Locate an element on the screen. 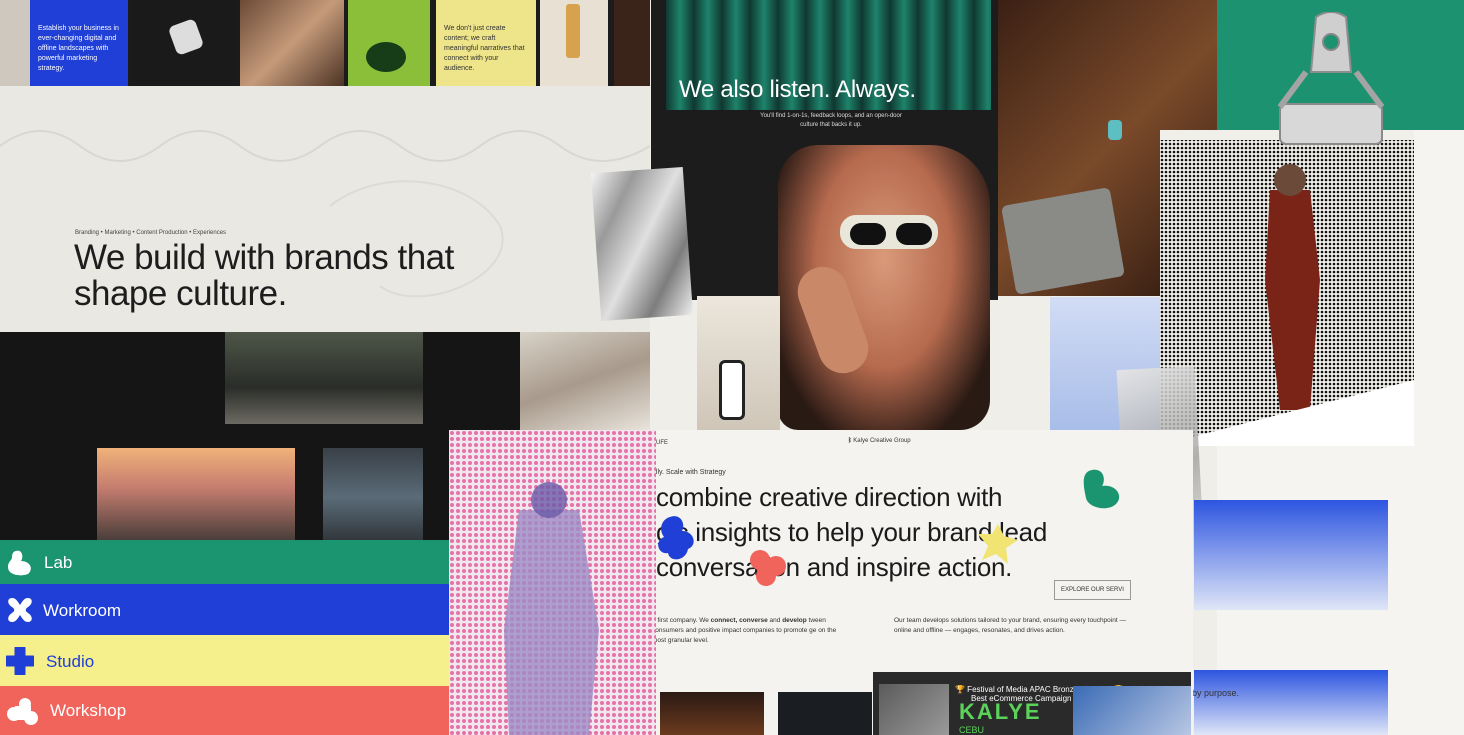 This screenshot has height=735, width=1464. brand-logo: ᛒ Kalye Creative Group is located at coordinates (879, 441).